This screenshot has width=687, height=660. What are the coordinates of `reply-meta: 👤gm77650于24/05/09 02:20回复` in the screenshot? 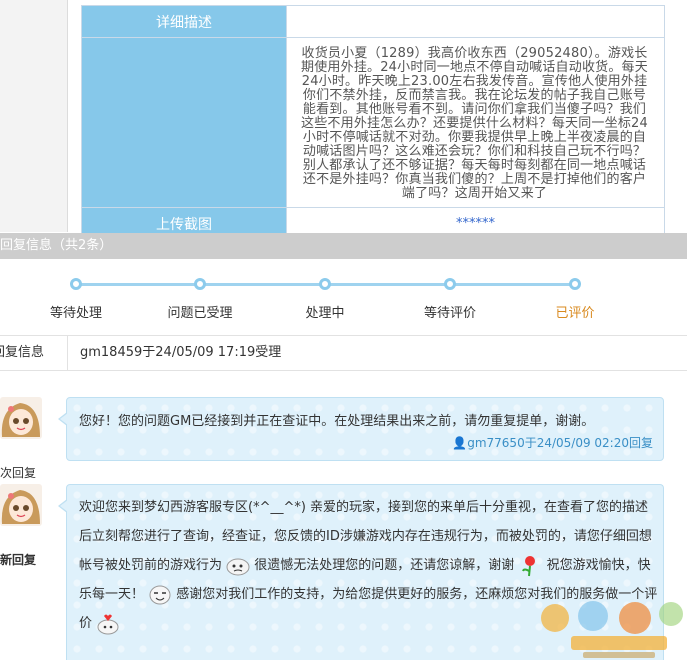 It's located at (552, 442).